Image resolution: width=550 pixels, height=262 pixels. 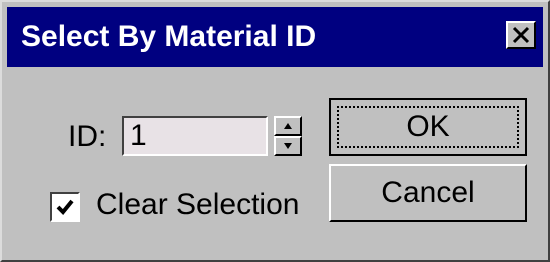 I want to click on window-title: Select By Material ID, so click(x=169, y=36).